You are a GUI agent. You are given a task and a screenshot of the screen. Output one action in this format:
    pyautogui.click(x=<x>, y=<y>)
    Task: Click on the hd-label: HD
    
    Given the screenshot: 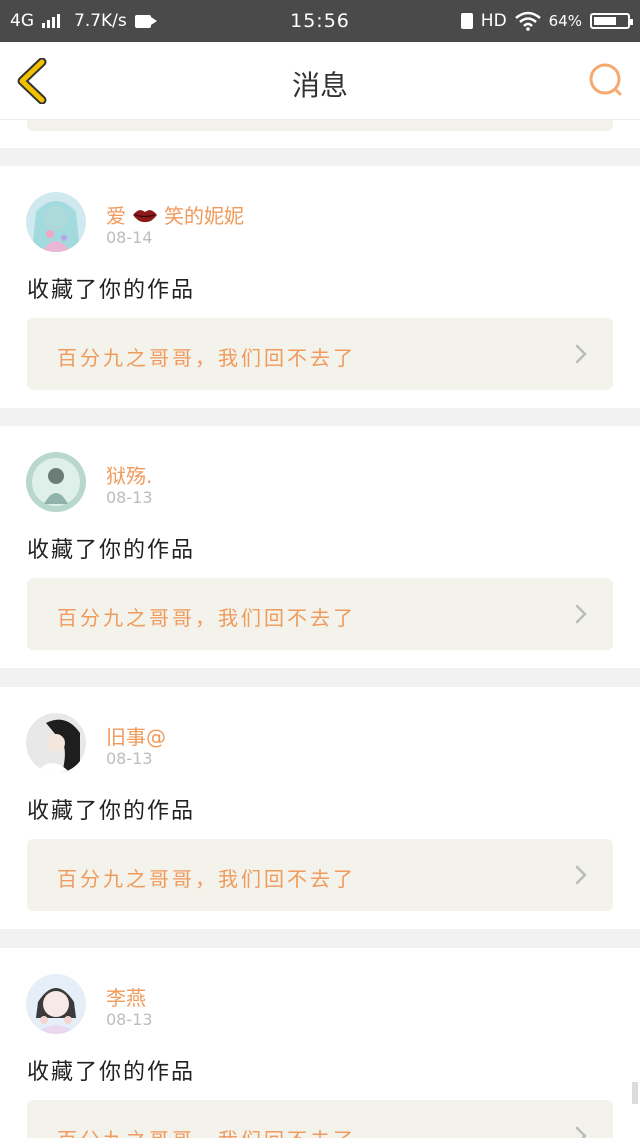 What is the action you would take?
    pyautogui.click(x=493, y=21)
    